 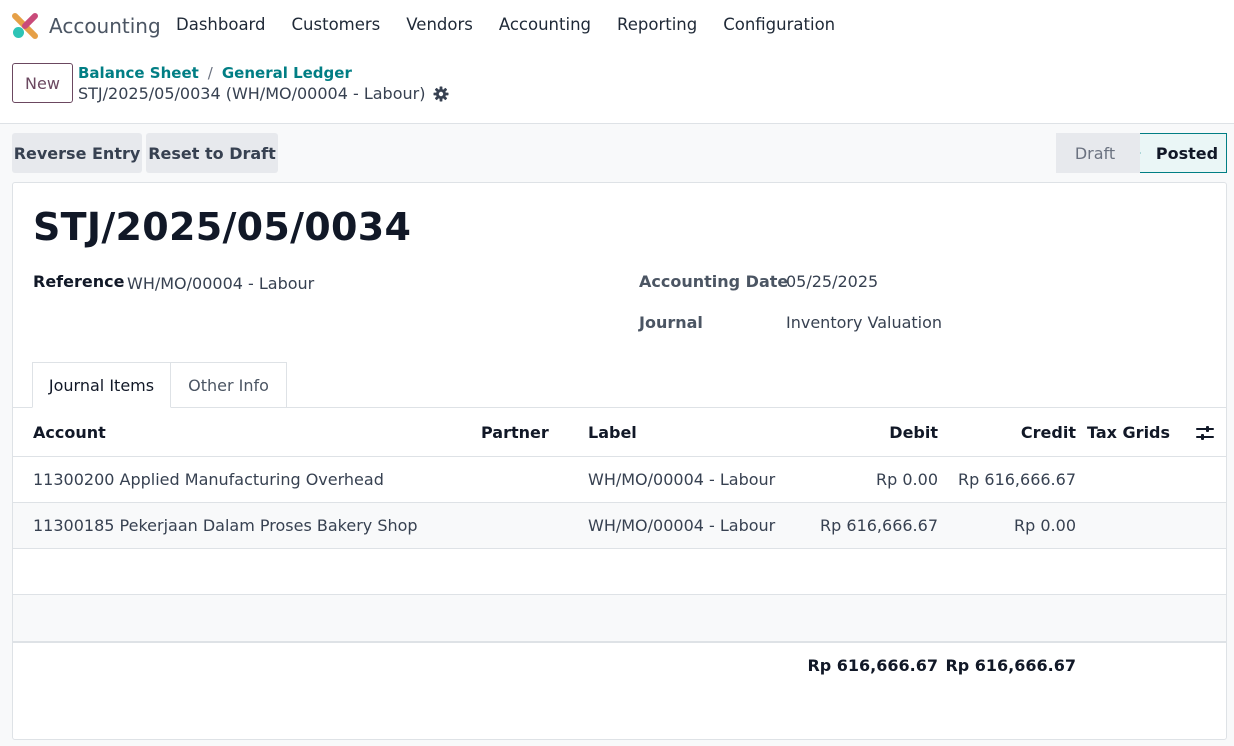 What do you see at coordinates (138, 73) in the screenshot?
I see `breadcrumb-balance-sheet: Balance Sheet` at bounding box center [138, 73].